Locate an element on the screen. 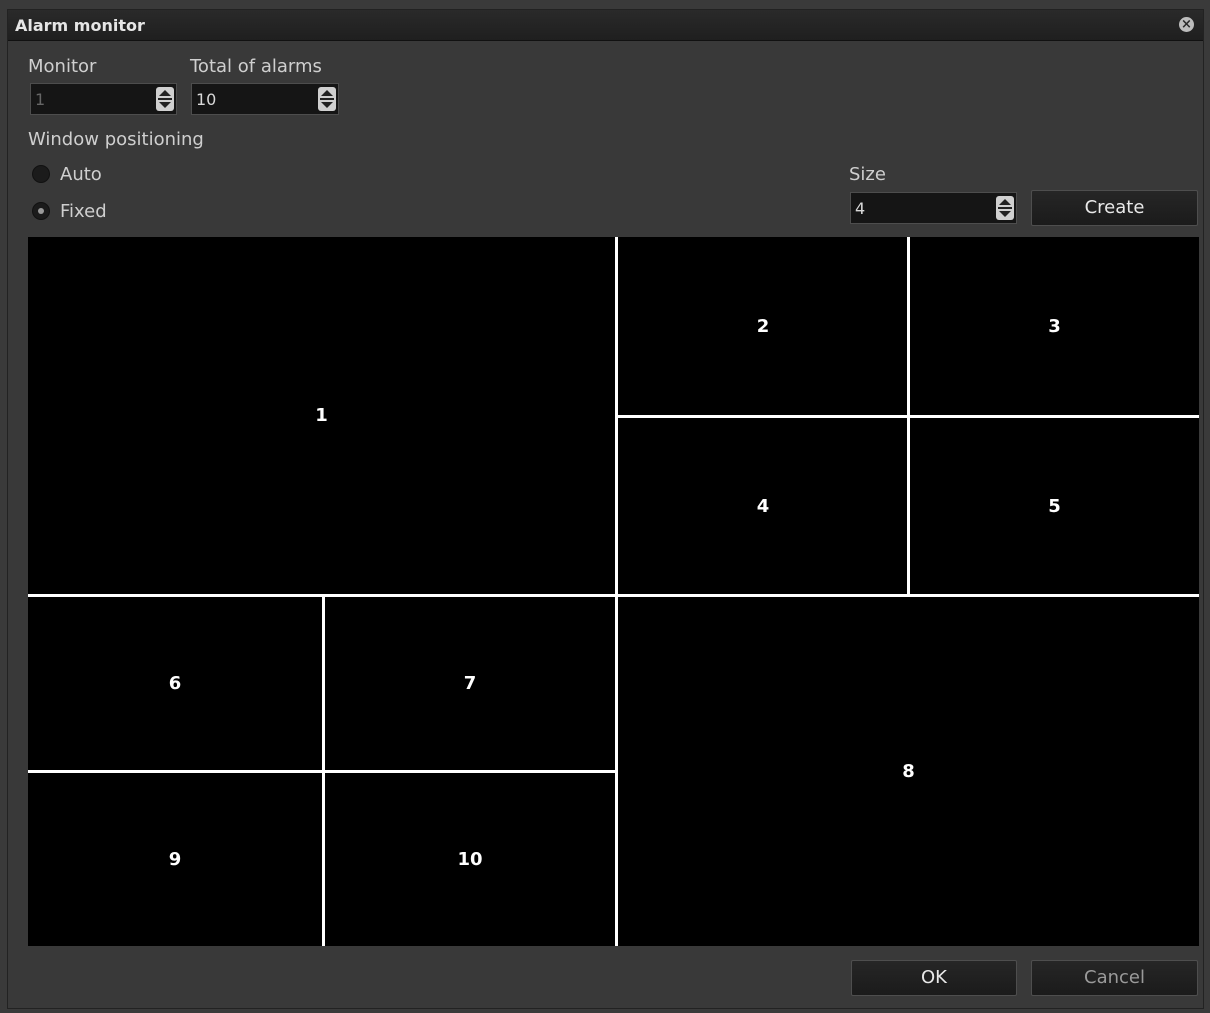  size-input is located at coordinates (922, 208).